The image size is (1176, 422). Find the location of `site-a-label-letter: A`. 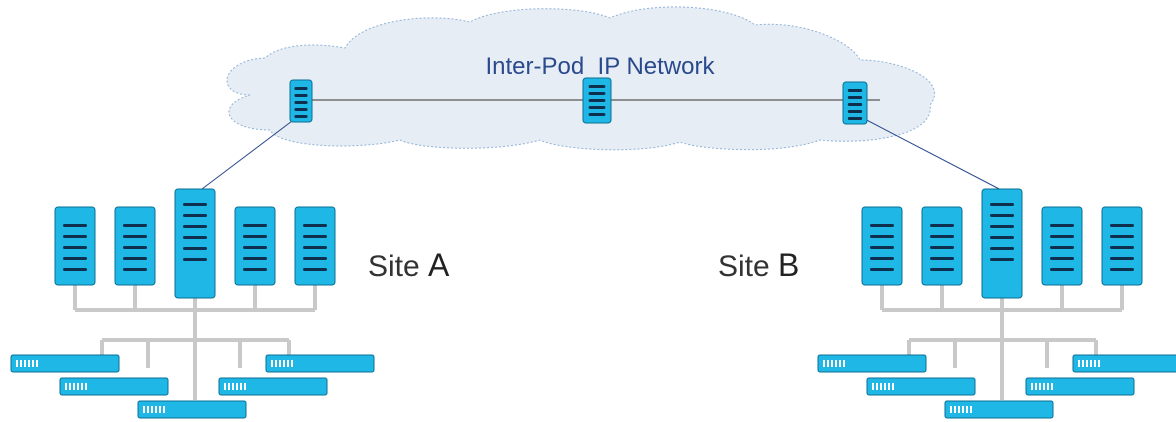

site-a-label-letter: A is located at coordinates (439, 265).